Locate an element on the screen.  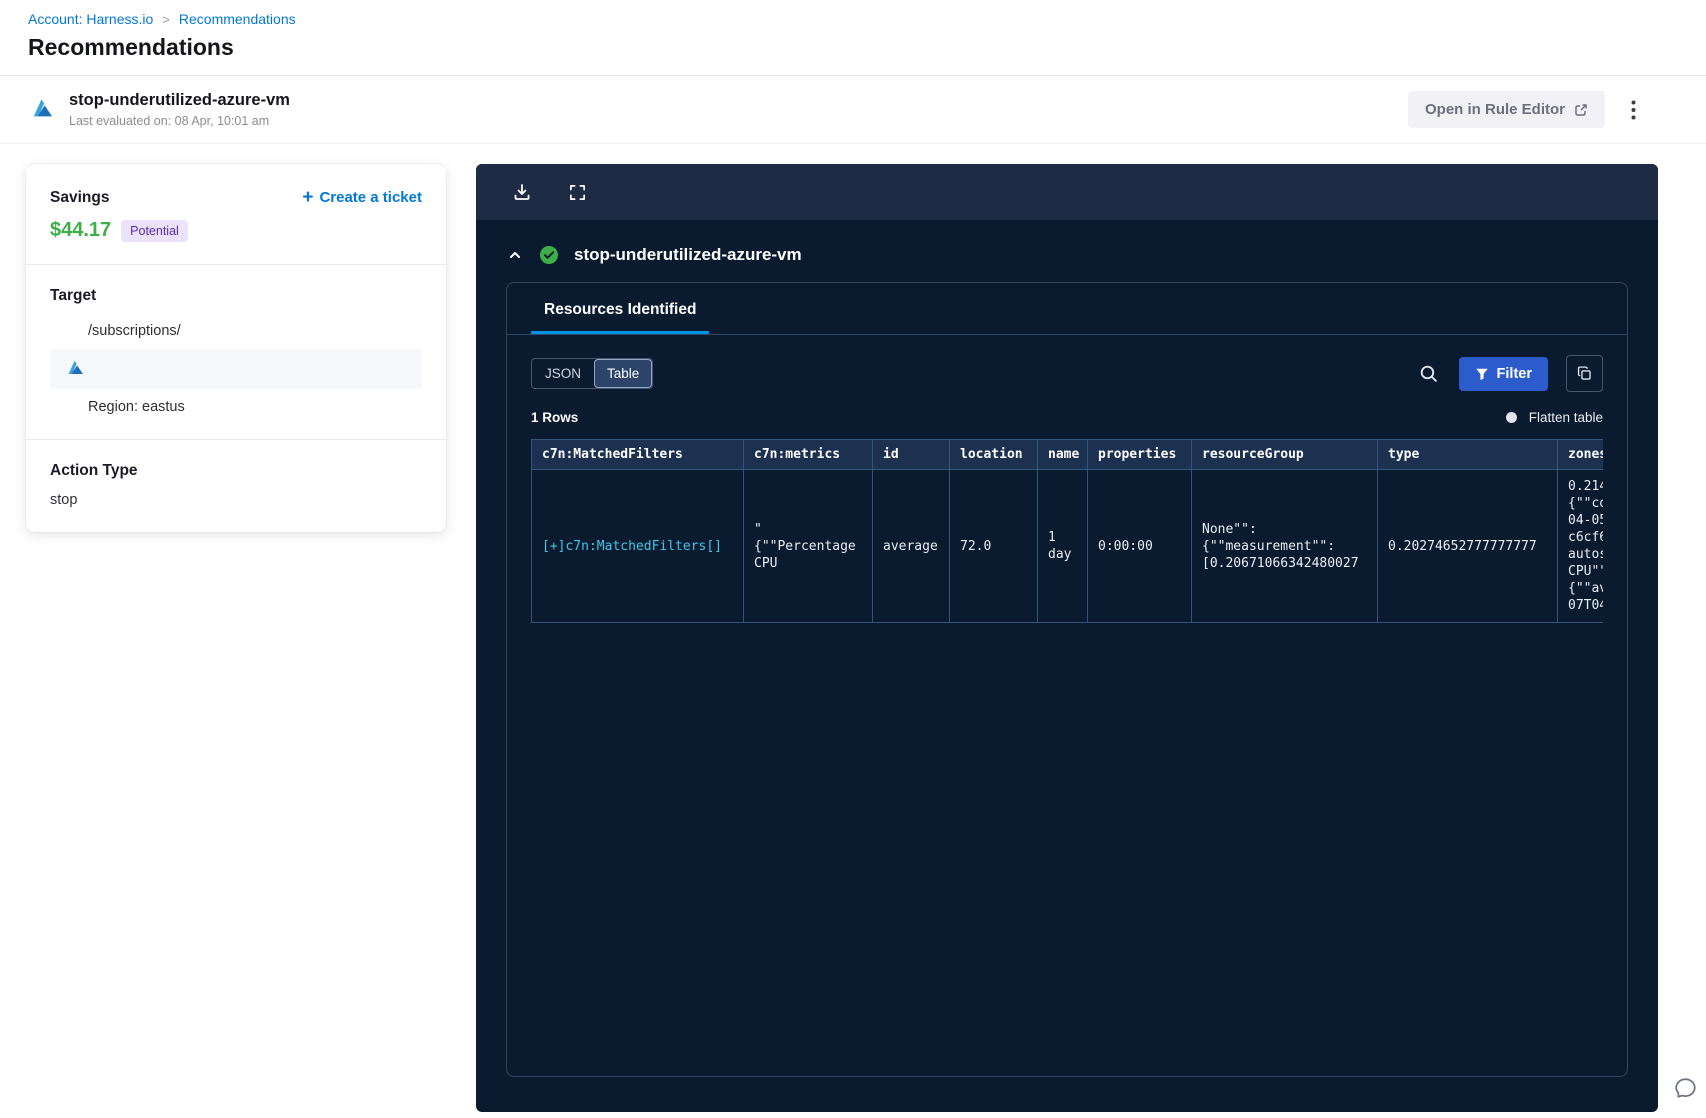
column-header-properties: properties is located at coordinates (1139, 454).